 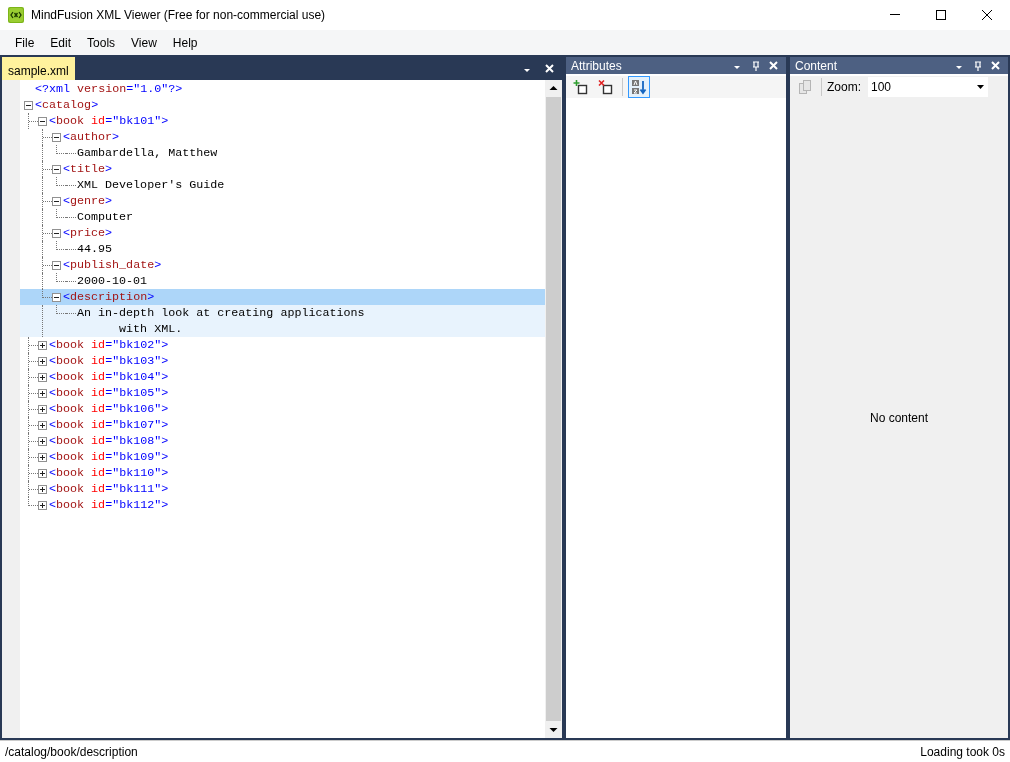 What do you see at coordinates (282, 345) in the screenshot?
I see `tree-row: <book id="bk102">` at bounding box center [282, 345].